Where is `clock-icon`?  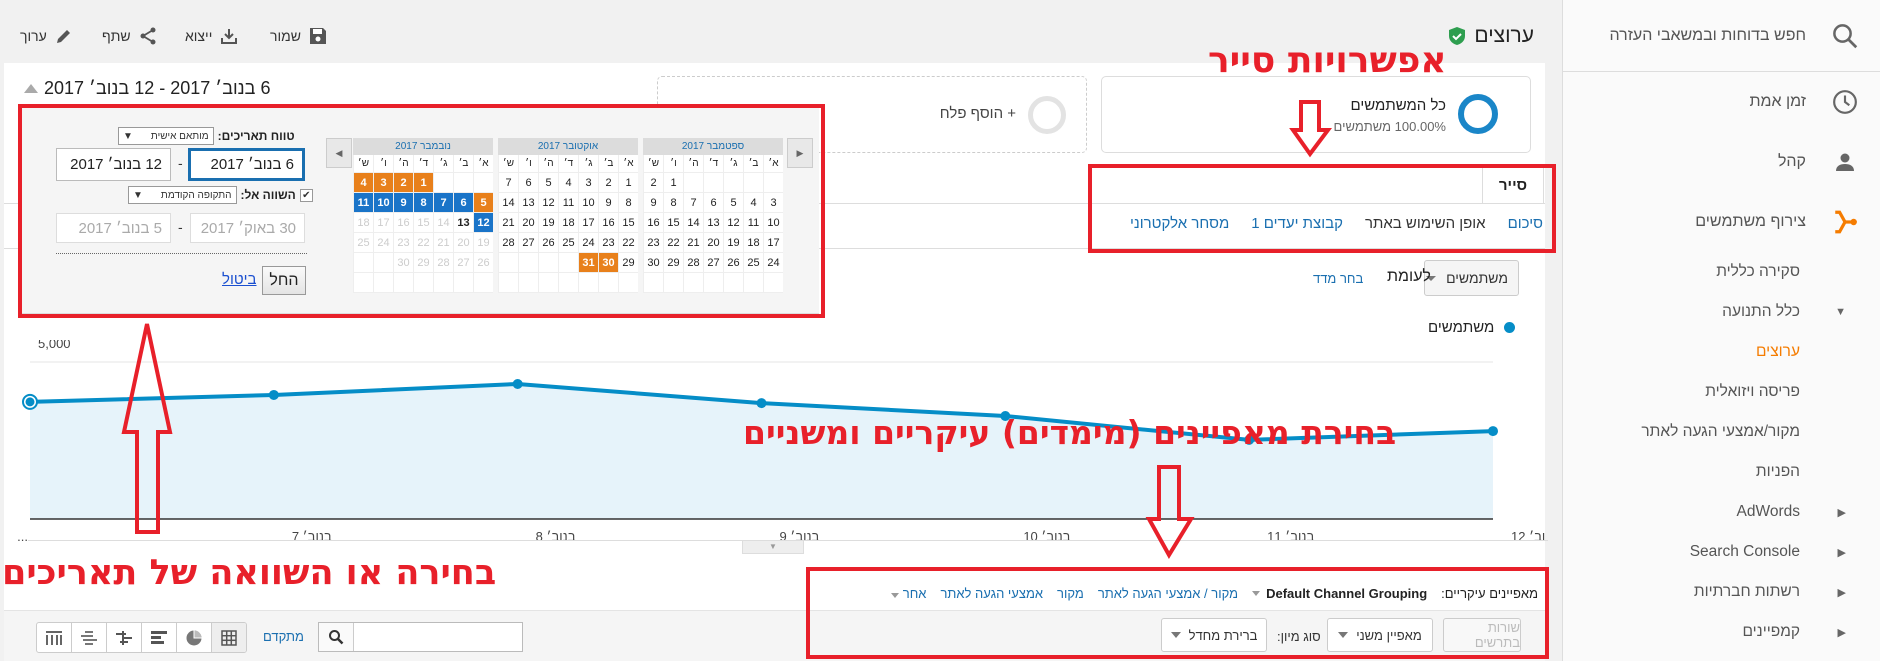 clock-icon is located at coordinates (1845, 102).